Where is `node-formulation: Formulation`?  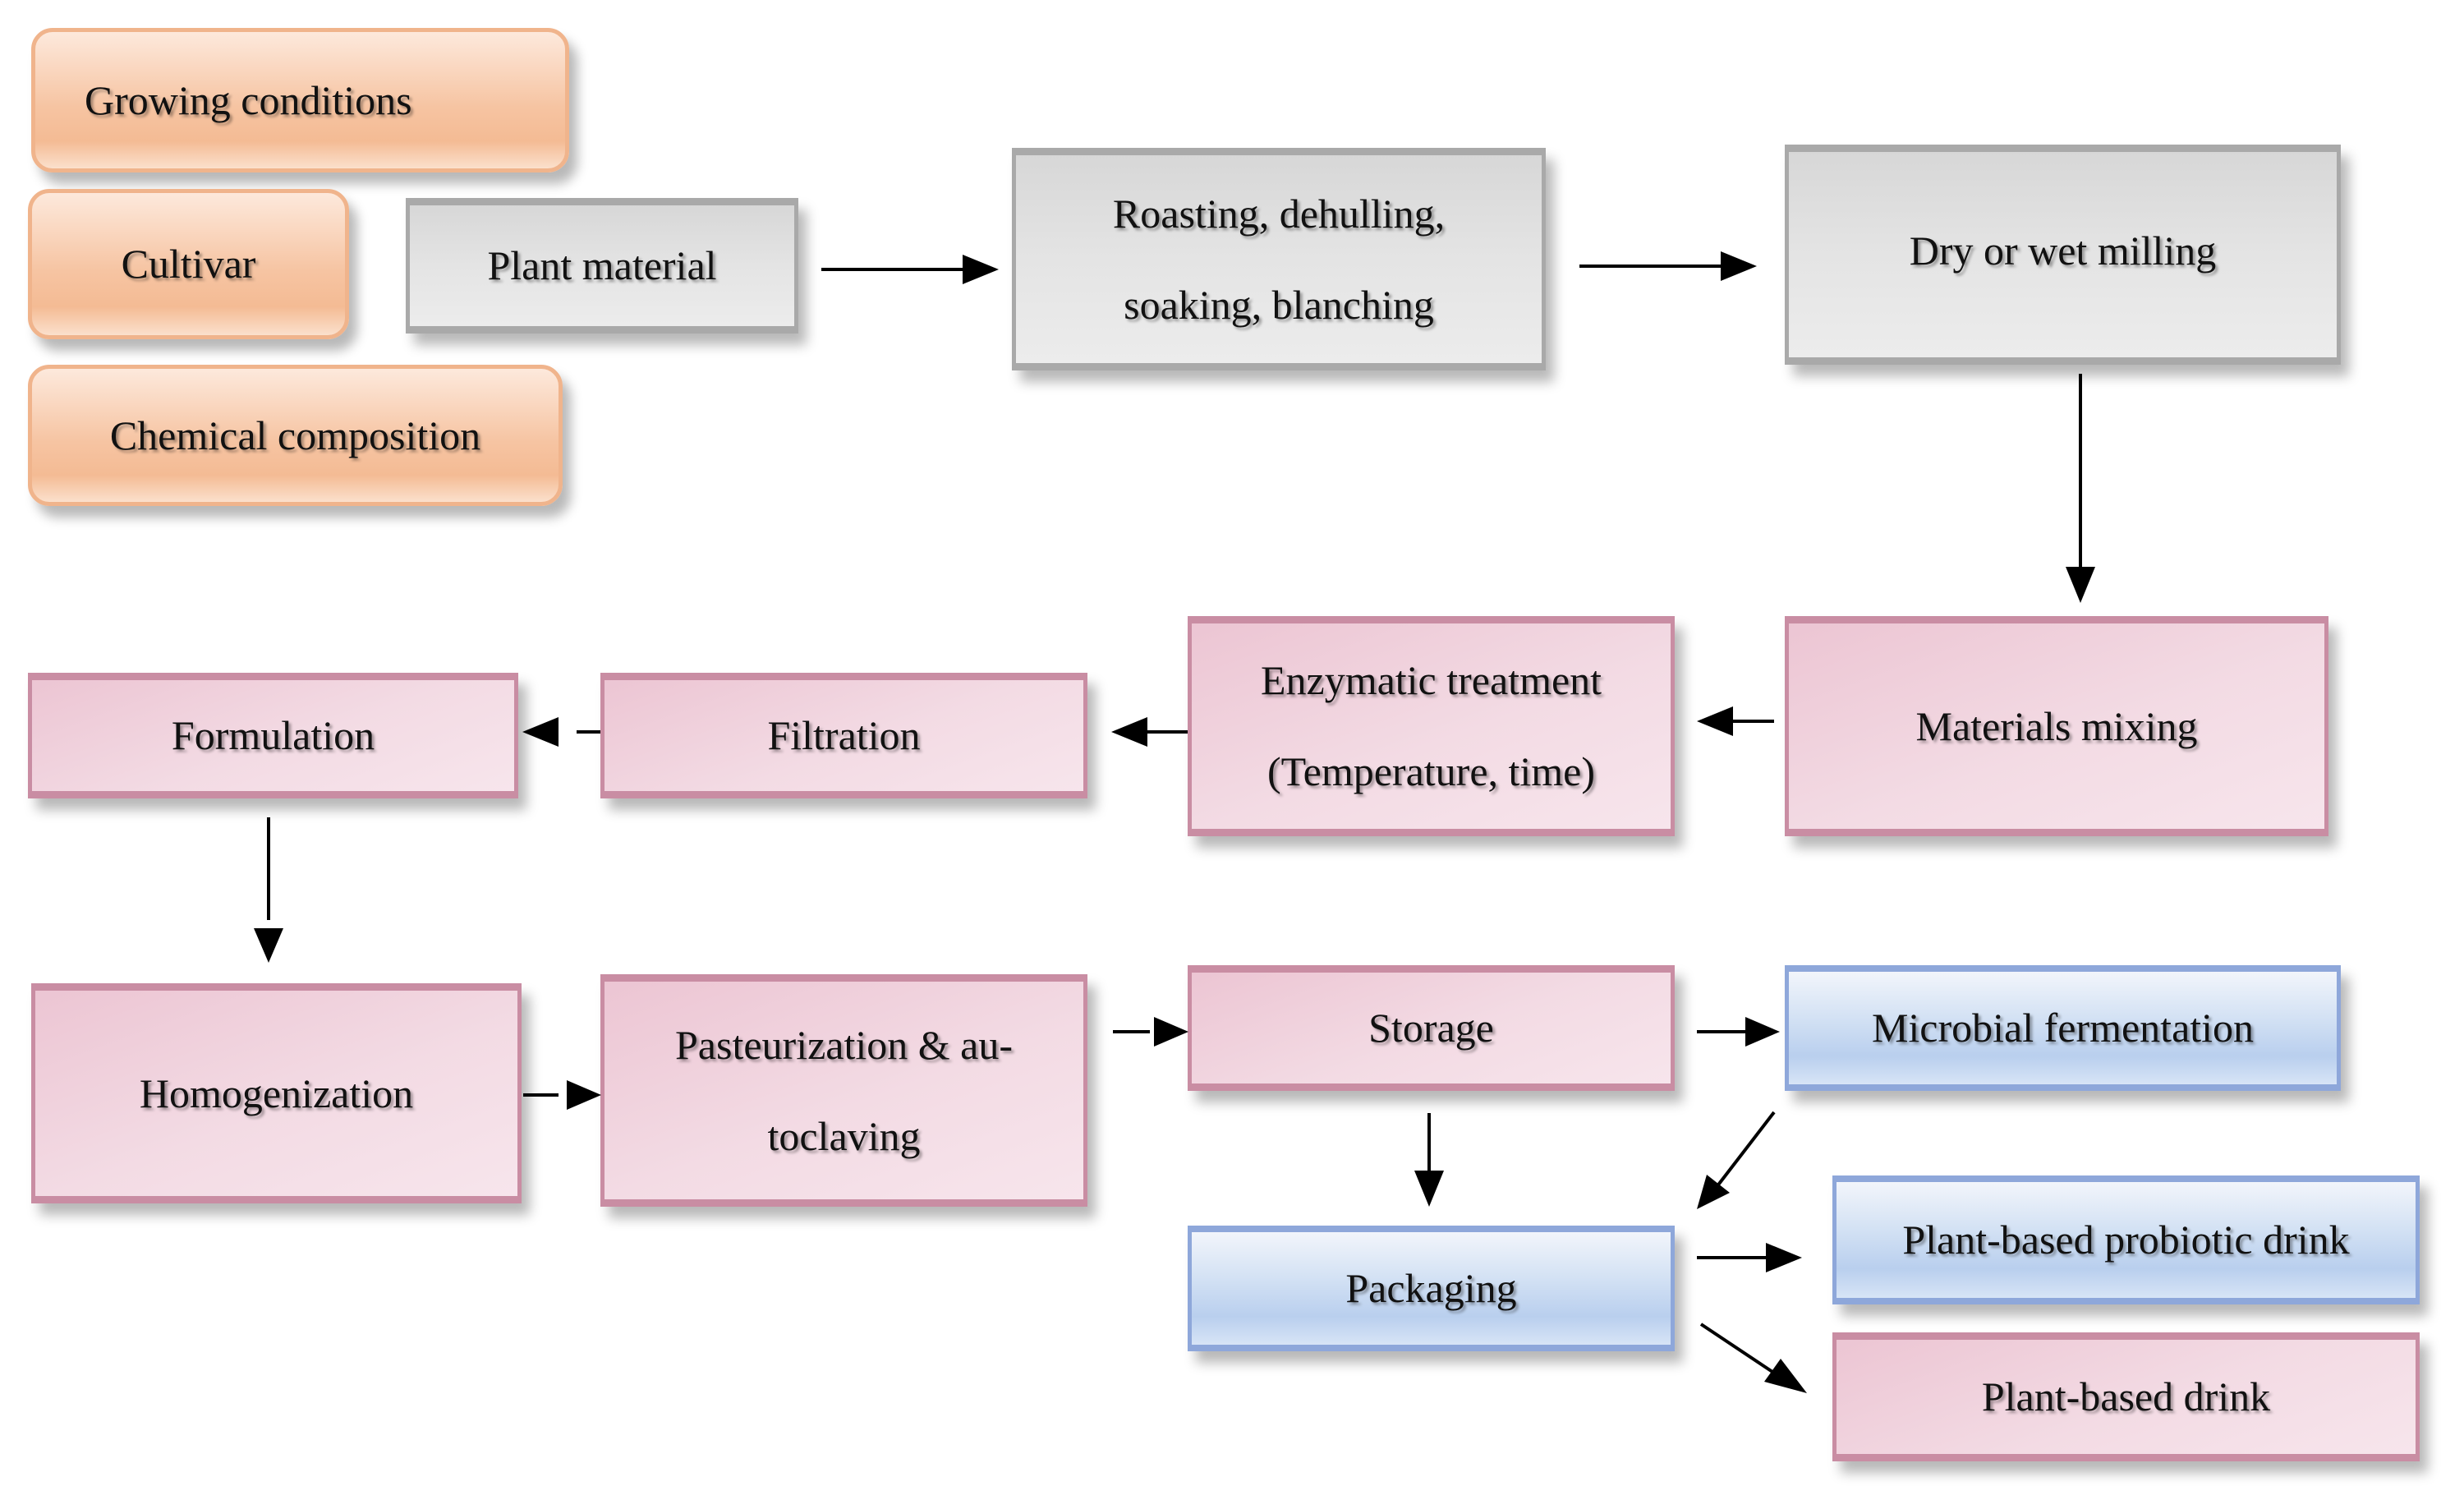 node-formulation: Formulation is located at coordinates (273, 736).